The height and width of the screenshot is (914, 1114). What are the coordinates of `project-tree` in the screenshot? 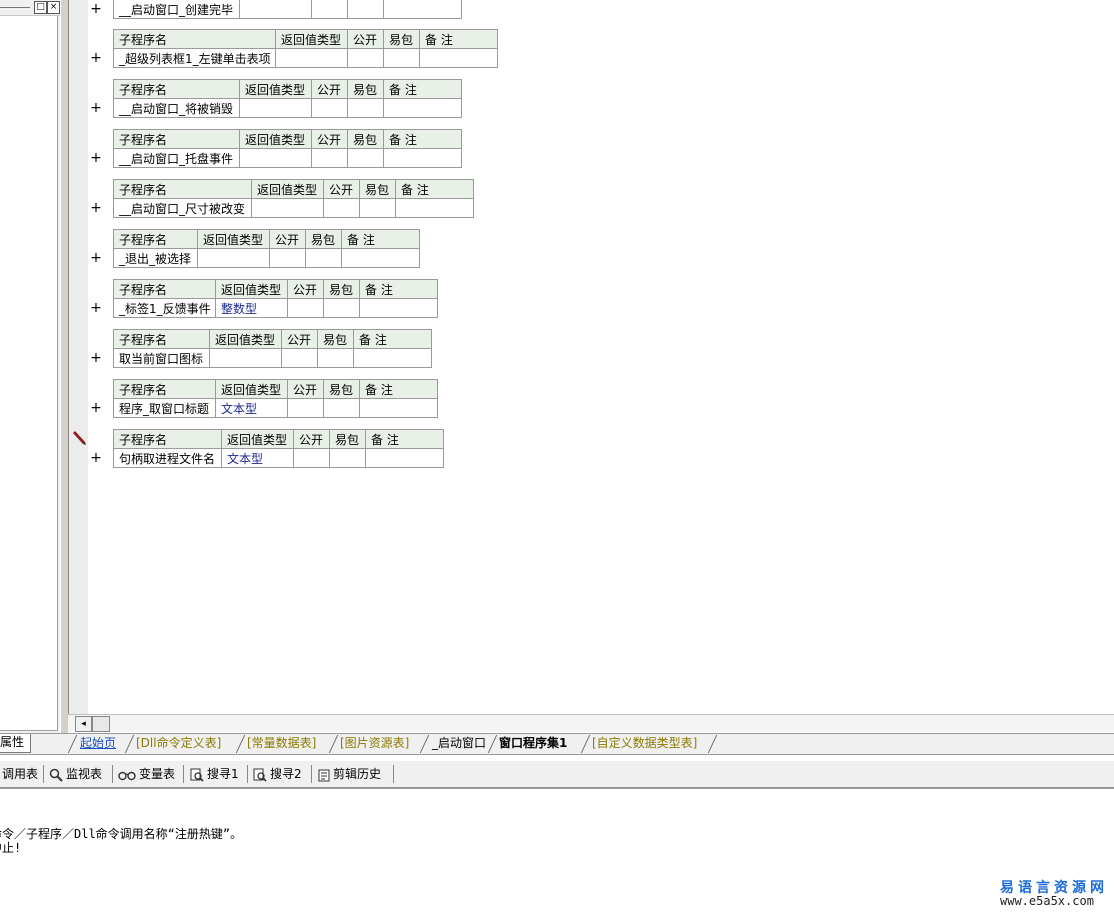 It's located at (29, 373).